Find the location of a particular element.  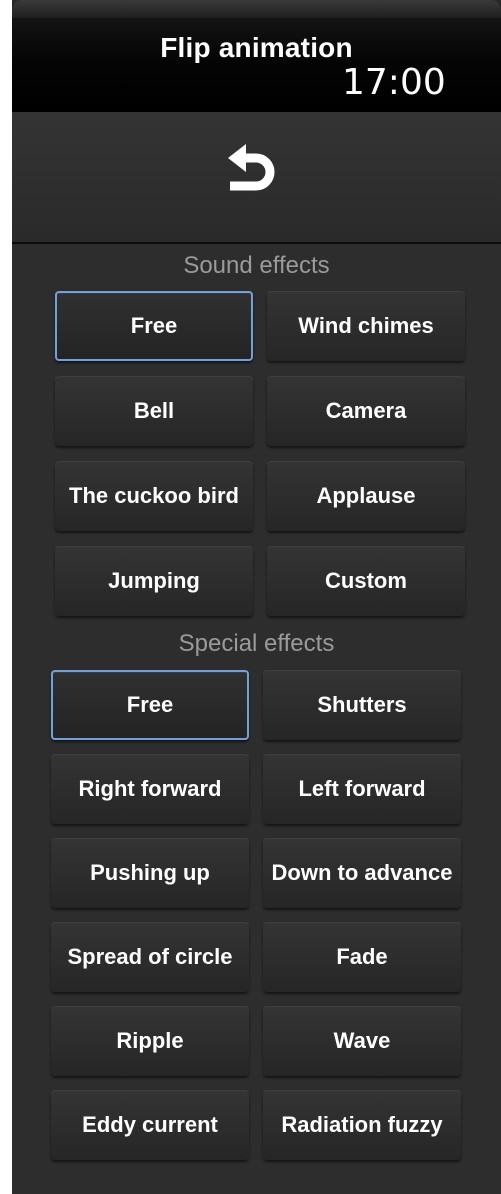

special-option-fade: Fade is located at coordinates (362, 957).